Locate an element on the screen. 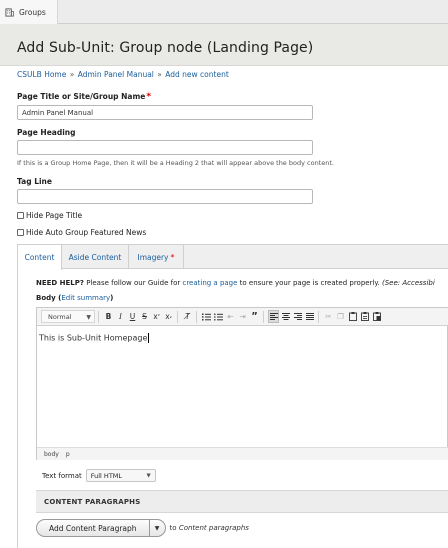  tab-imagery: Imagery * is located at coordinates (156, 257).